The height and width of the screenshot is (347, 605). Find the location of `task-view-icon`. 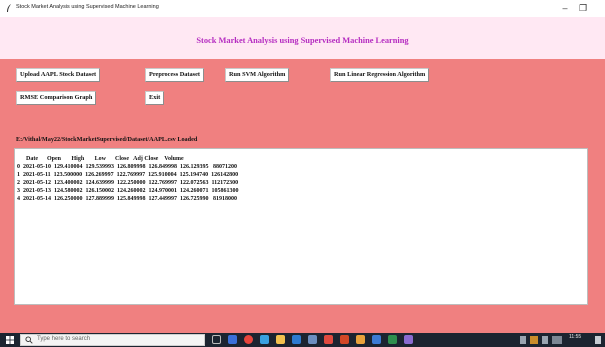

task-view-icon is located at coordinates (216, 339).